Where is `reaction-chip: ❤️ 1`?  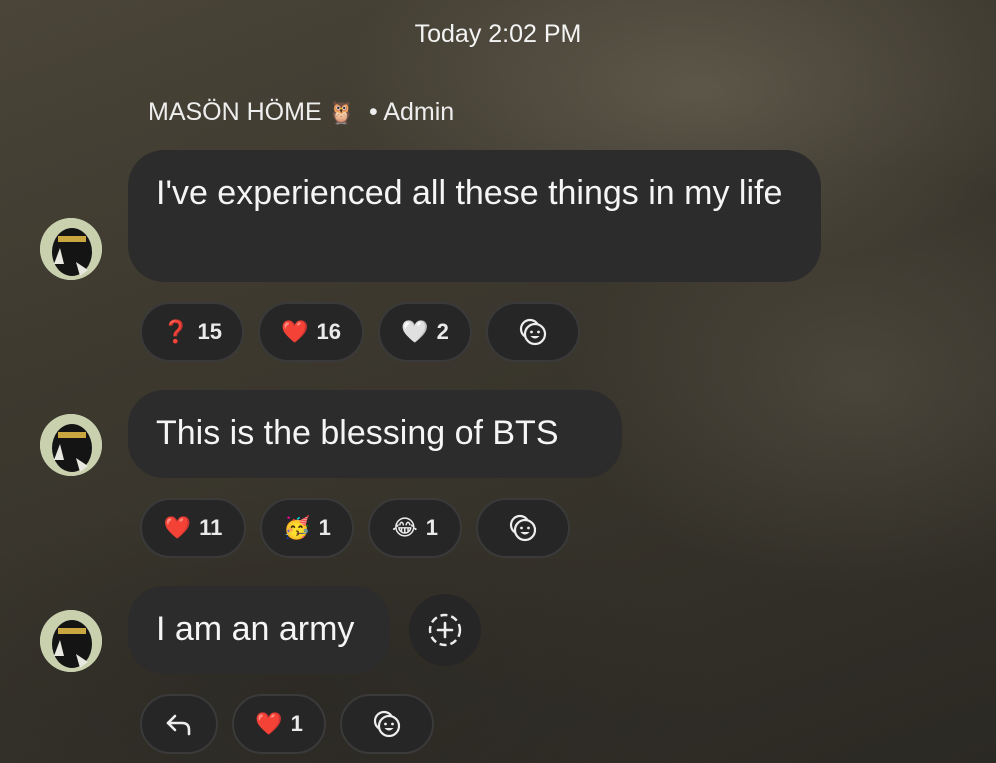 reaction-chip: ❤️ 1 is located at coordinates (279, 724).